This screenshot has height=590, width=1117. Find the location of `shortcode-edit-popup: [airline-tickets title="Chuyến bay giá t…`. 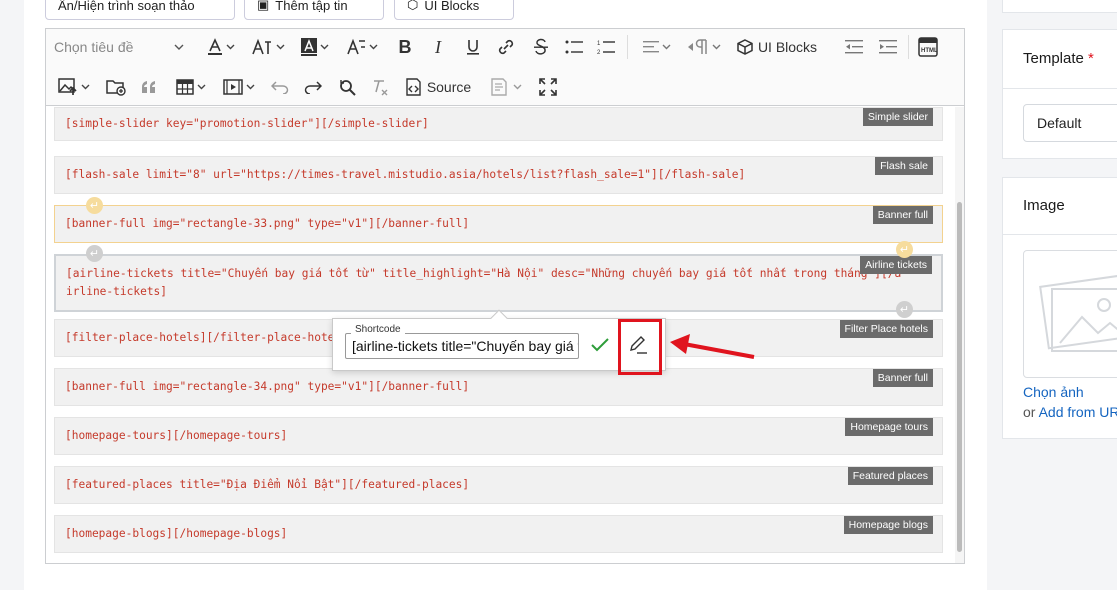

shortcode-edit-popup: [airline-tickets title="Chuyến bay giá t… is located at coordinates (499, 340).